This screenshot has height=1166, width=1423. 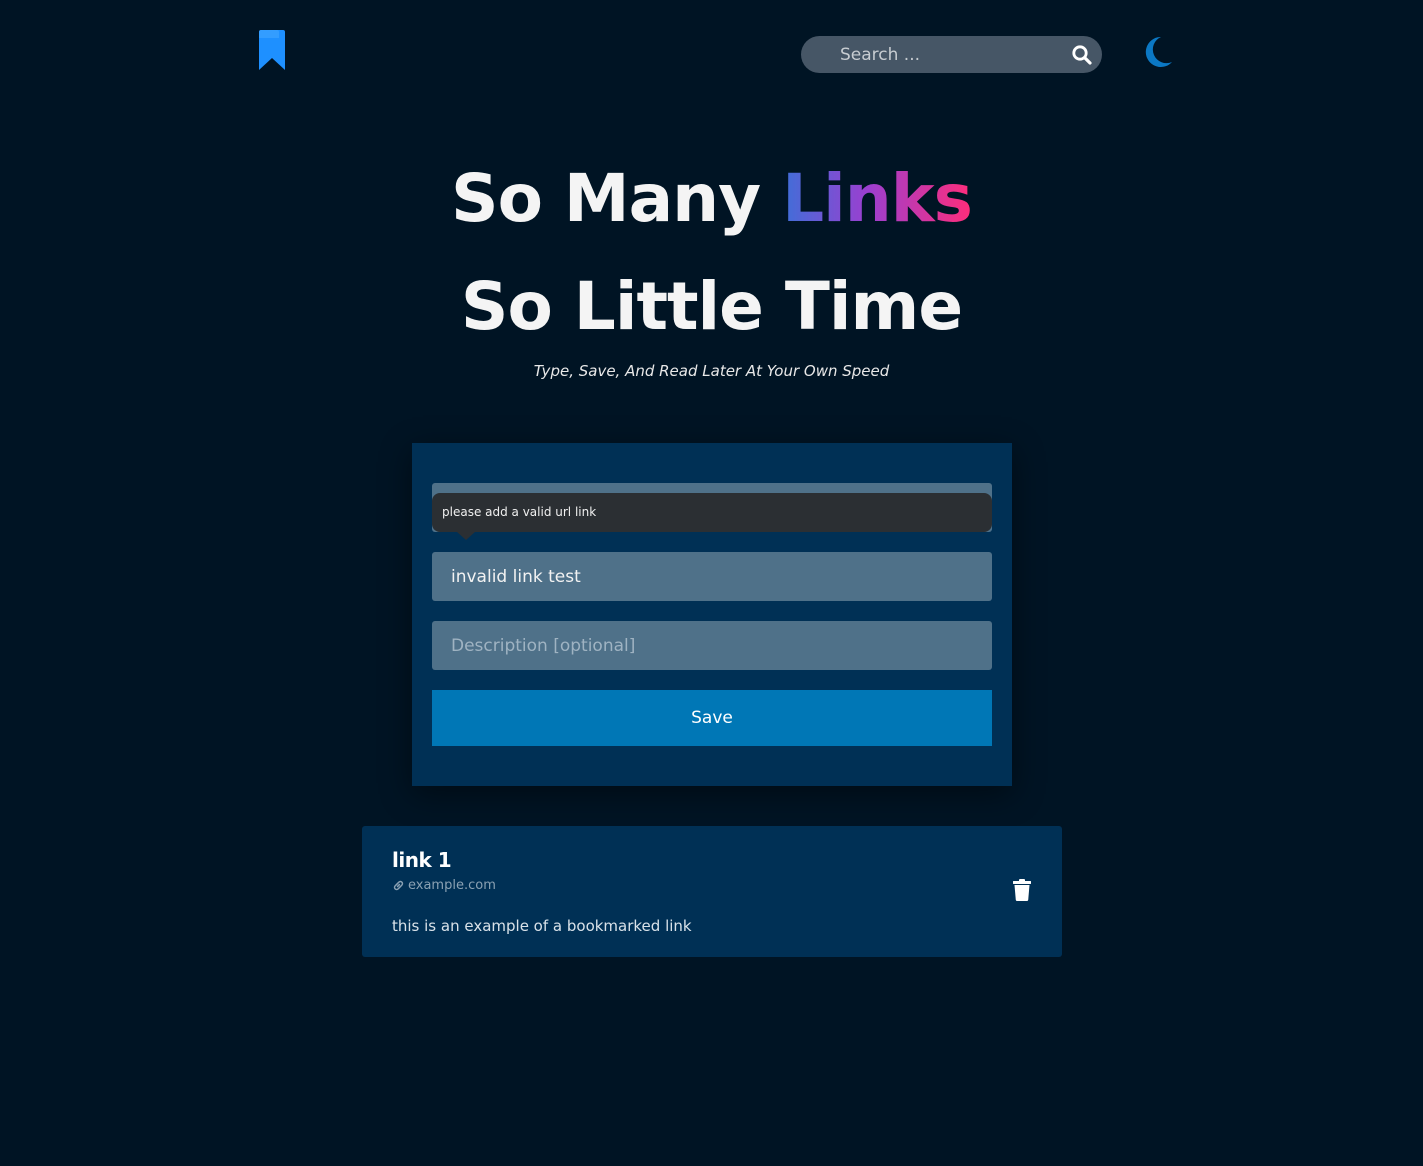 I want to click on link-url-text: example.com, so click(x=452, y=885).